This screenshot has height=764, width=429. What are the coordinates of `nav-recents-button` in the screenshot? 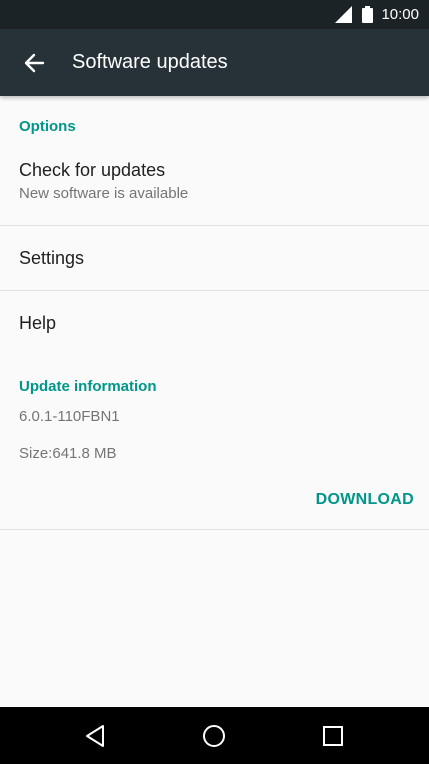 It's located at (333, 736).